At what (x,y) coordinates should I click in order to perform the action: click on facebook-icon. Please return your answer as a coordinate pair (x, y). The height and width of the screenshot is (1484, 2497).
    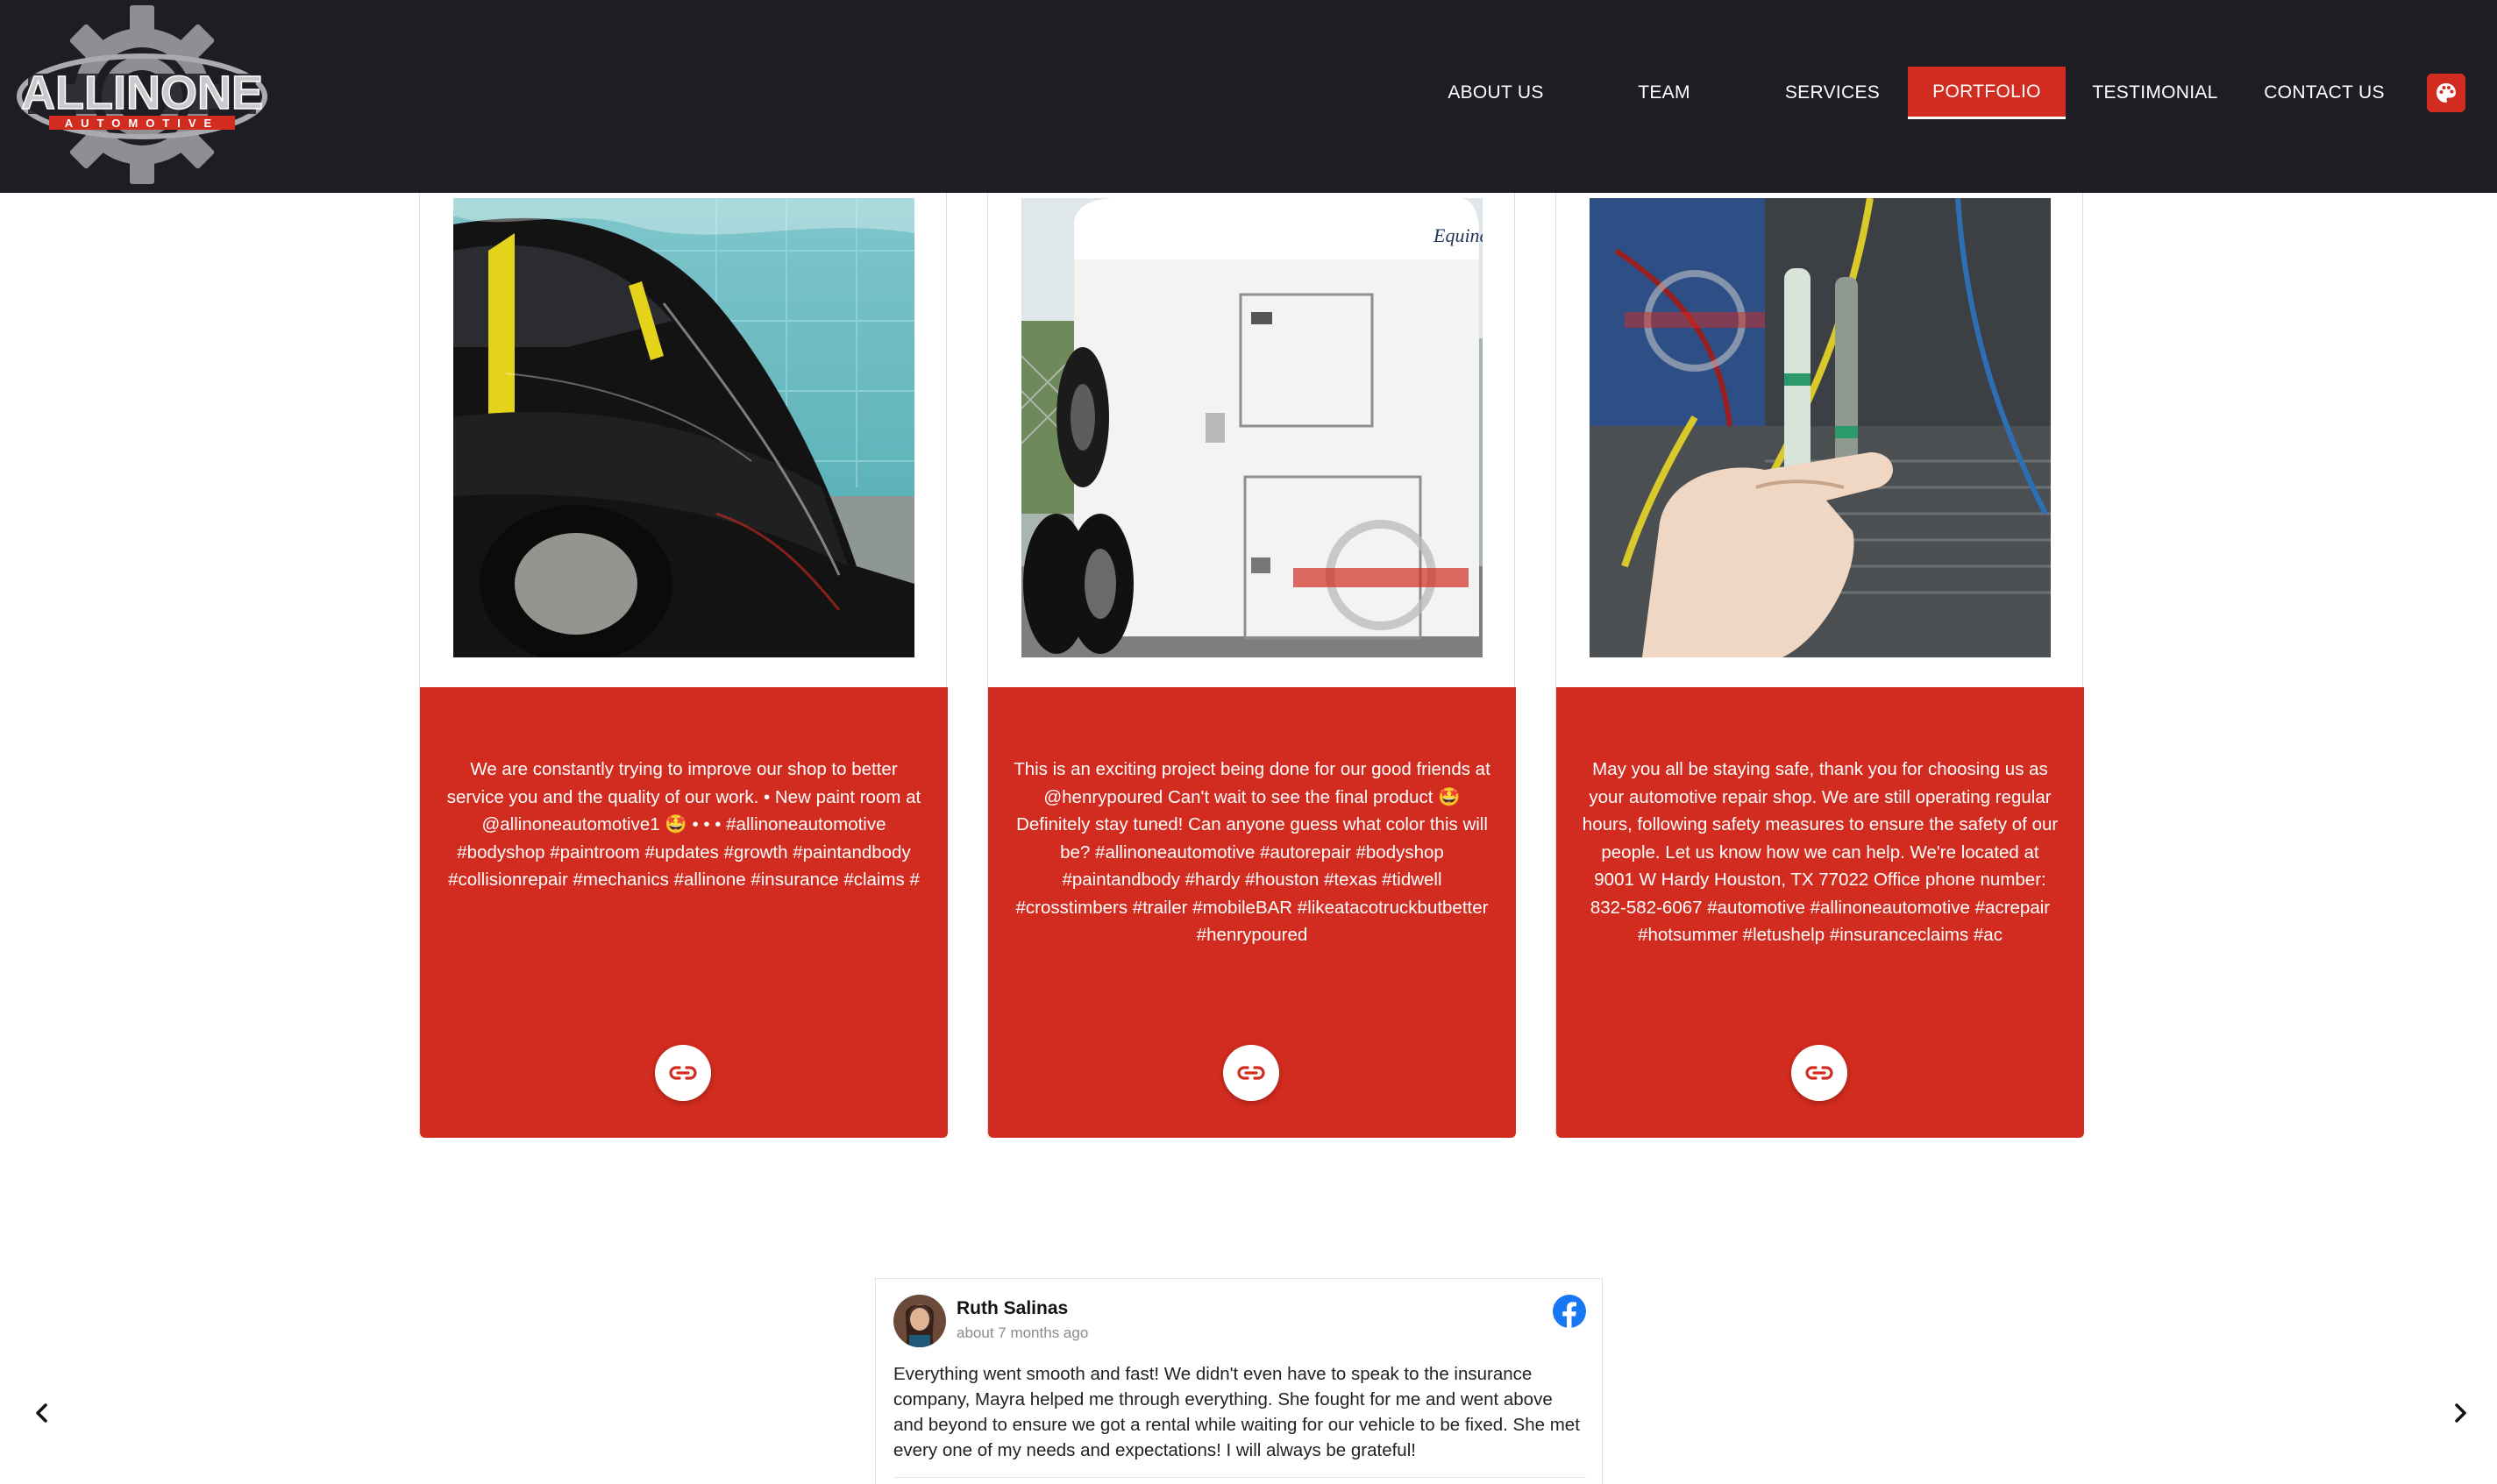
    Looking at the image, I should click on (1570, 1312).